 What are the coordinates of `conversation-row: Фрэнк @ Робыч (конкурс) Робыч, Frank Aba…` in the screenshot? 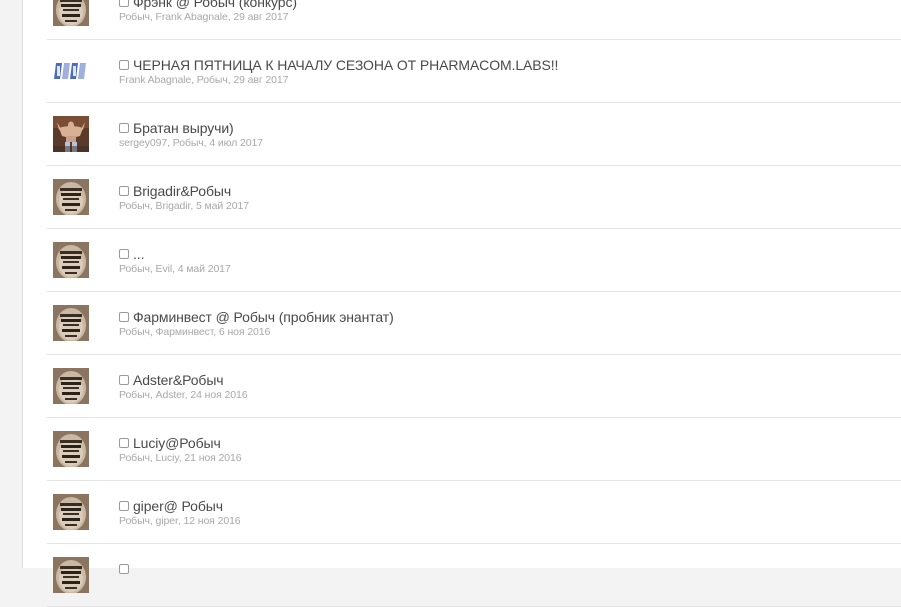 It's located at (474, 20).